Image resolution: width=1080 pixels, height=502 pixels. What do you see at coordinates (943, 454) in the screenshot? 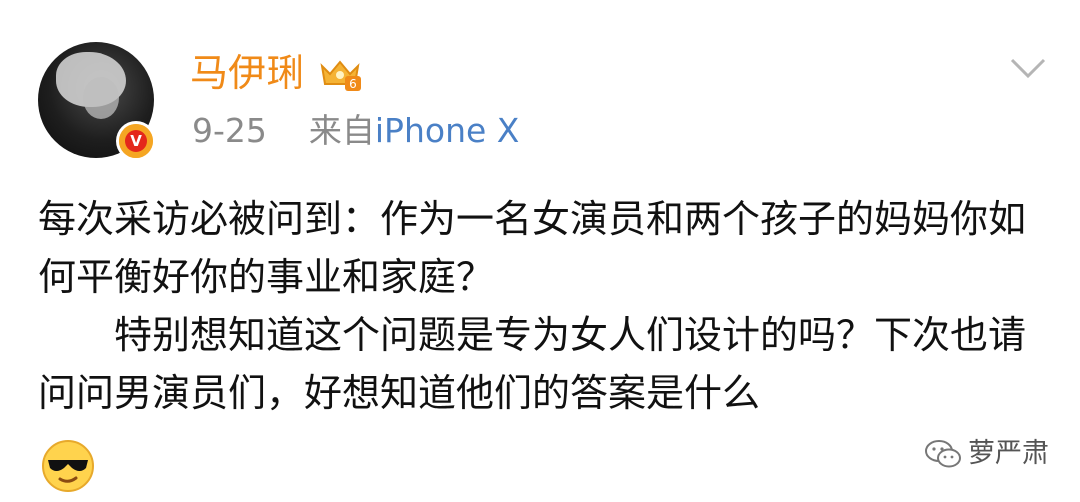
I see `wechat-icon` at bounding box center [943, 454].